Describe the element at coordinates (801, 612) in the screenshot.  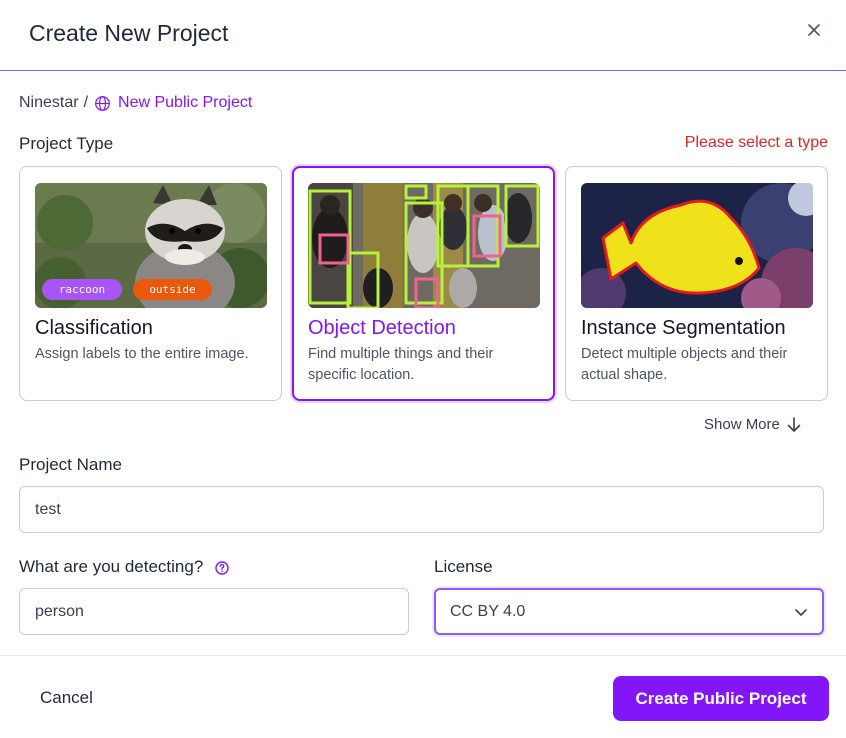
I see `chevron-down-icon` at that location.